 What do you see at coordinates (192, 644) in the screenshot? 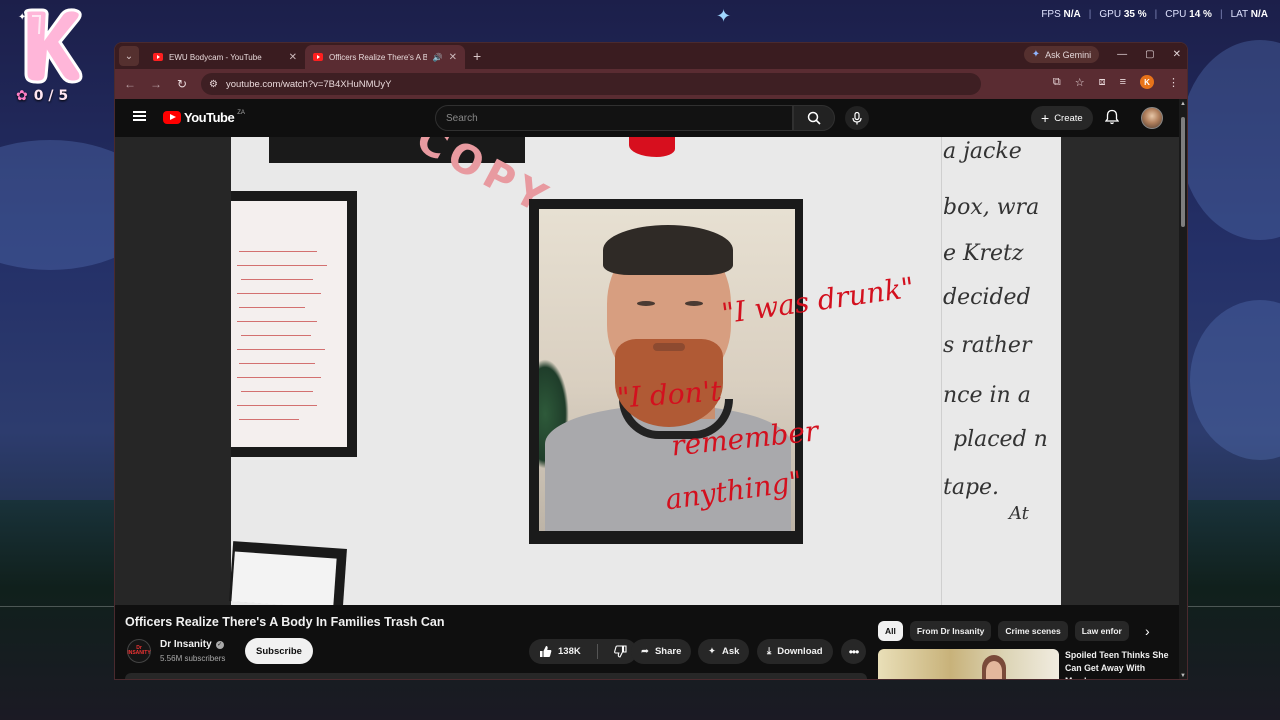
I see `channel-name: Dr Insanity ✓` at bounding box center [192, 644].